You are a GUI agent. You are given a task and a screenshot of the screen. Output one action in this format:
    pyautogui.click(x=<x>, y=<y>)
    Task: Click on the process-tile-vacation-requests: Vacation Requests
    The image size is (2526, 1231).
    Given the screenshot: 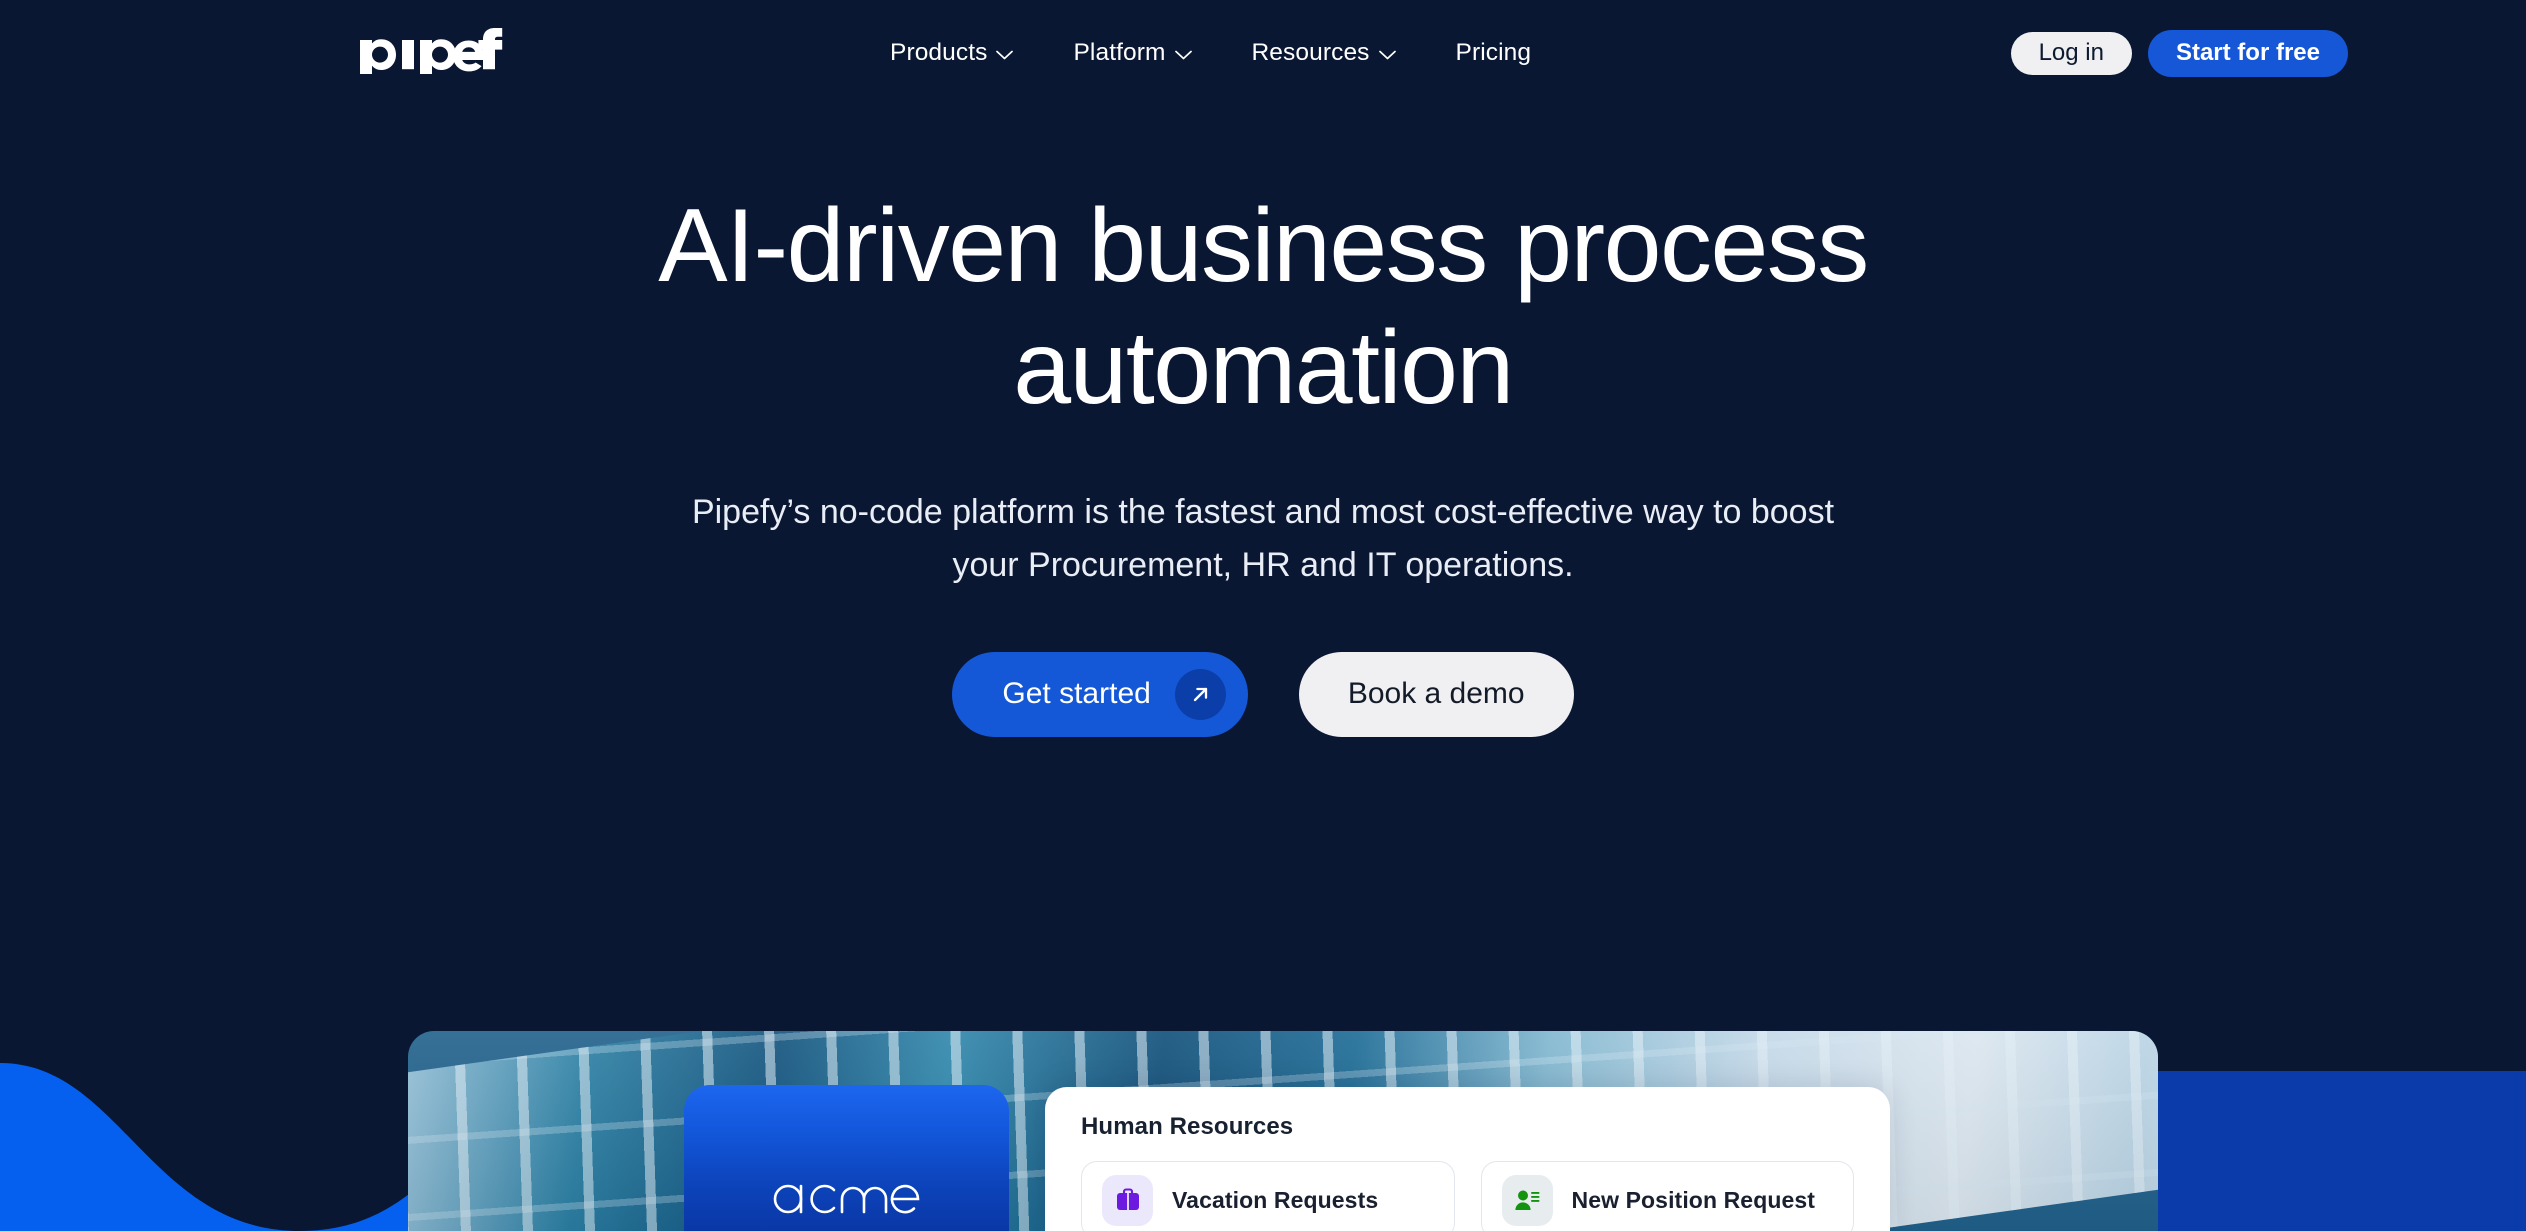 What is the action you would take?
    pyautogui.click(x=1268, y=1196)
    